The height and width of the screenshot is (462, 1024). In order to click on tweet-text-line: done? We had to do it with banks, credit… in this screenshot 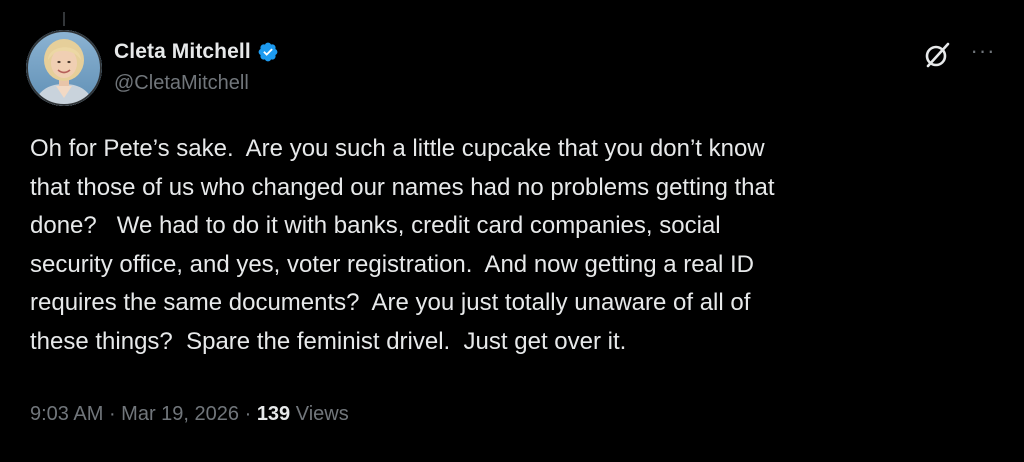, I will do `click(375, 225)`.